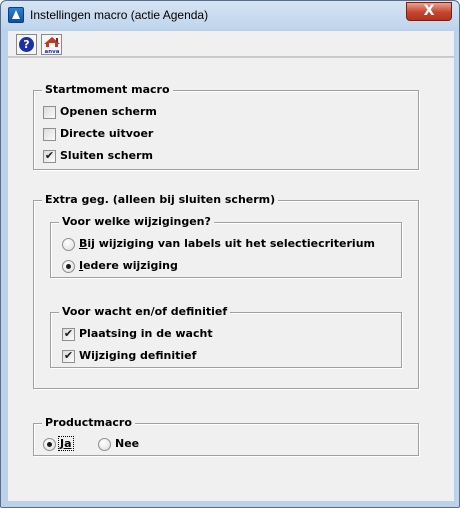 This screenshot has height=508, width=460. What do you see at coordinates (146, 333) in the screenshot?
I see `plaatsing-wacht-label: Plaatsing in de wacht` at bounding box center [146, 333].